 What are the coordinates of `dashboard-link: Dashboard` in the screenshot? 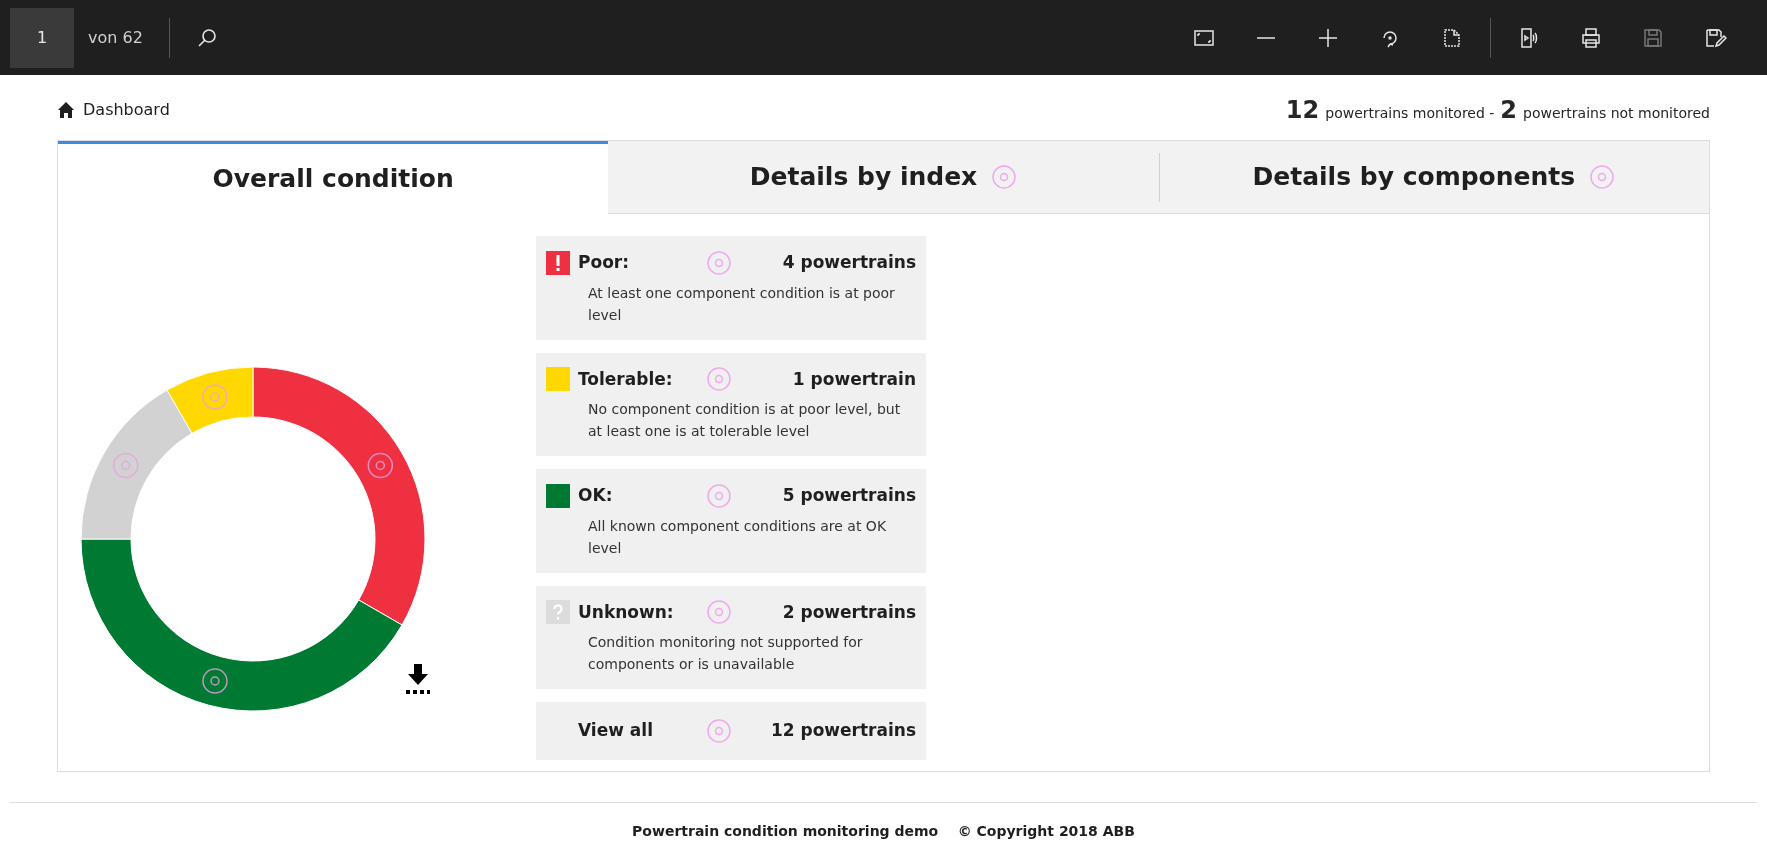 It's located at (113, 110).